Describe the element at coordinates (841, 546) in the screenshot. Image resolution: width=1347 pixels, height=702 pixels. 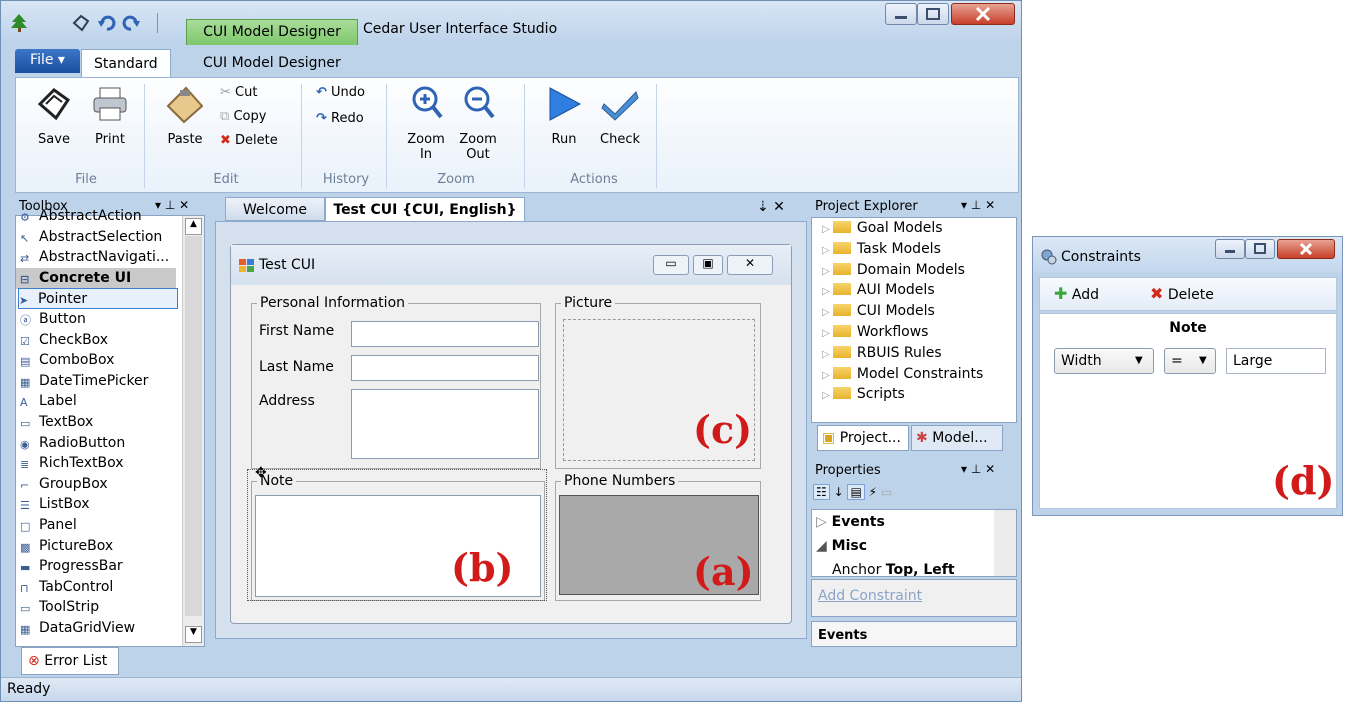
I see `misc-row: ◢ Misc` at that location.